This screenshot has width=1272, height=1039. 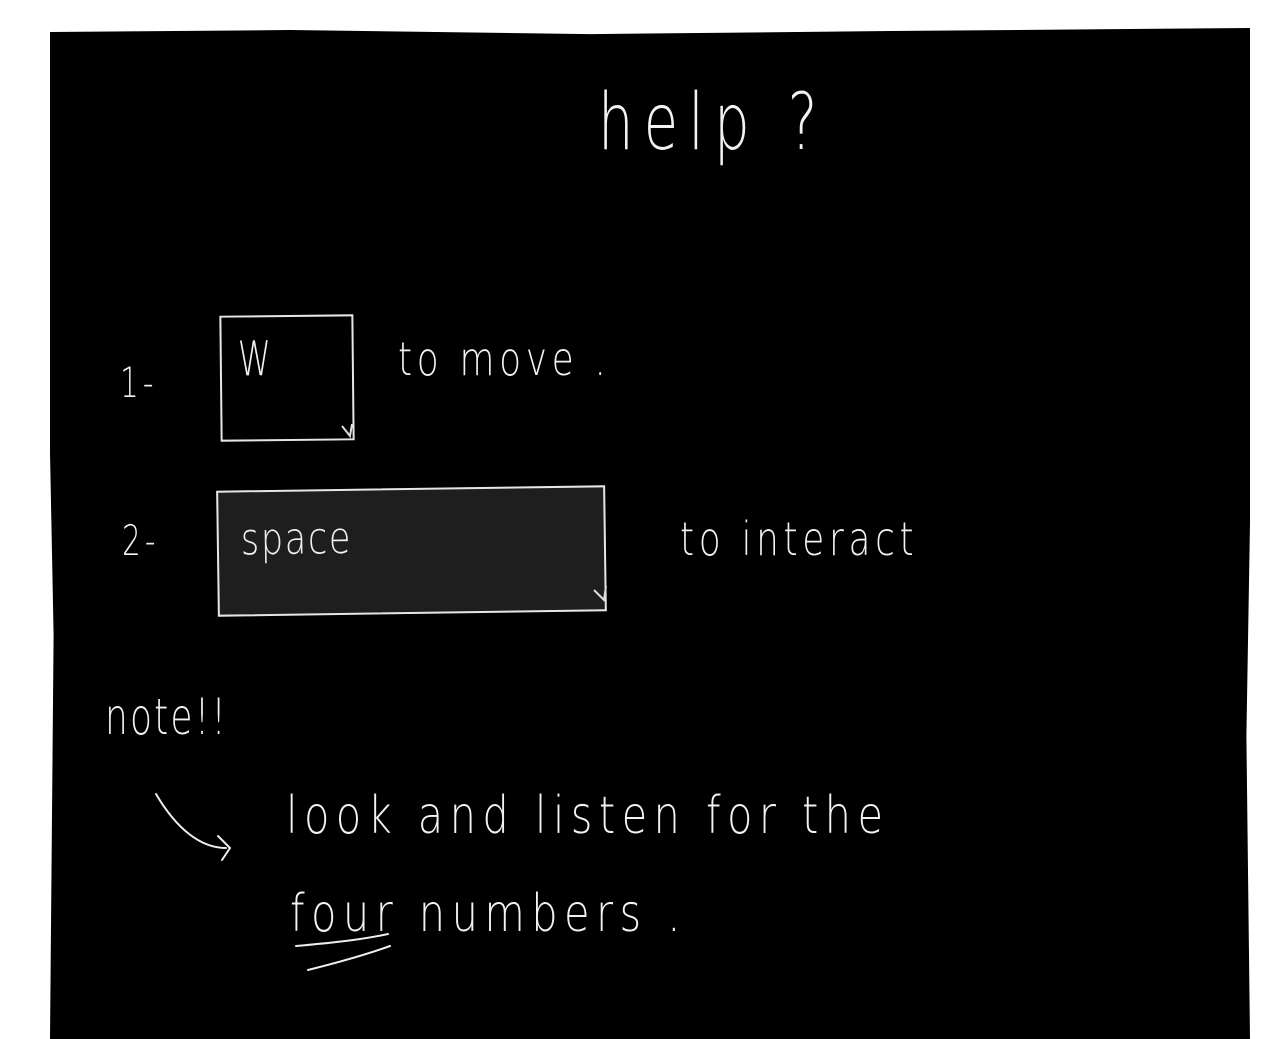 What do you see at coordinates (287, 378) in the screenshot?
I see `w-key-icon: W` at bounding box center [287, 378].